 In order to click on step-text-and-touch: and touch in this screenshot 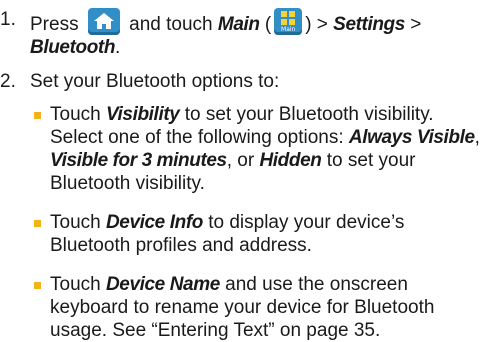, I will do `click(171, 24)`.